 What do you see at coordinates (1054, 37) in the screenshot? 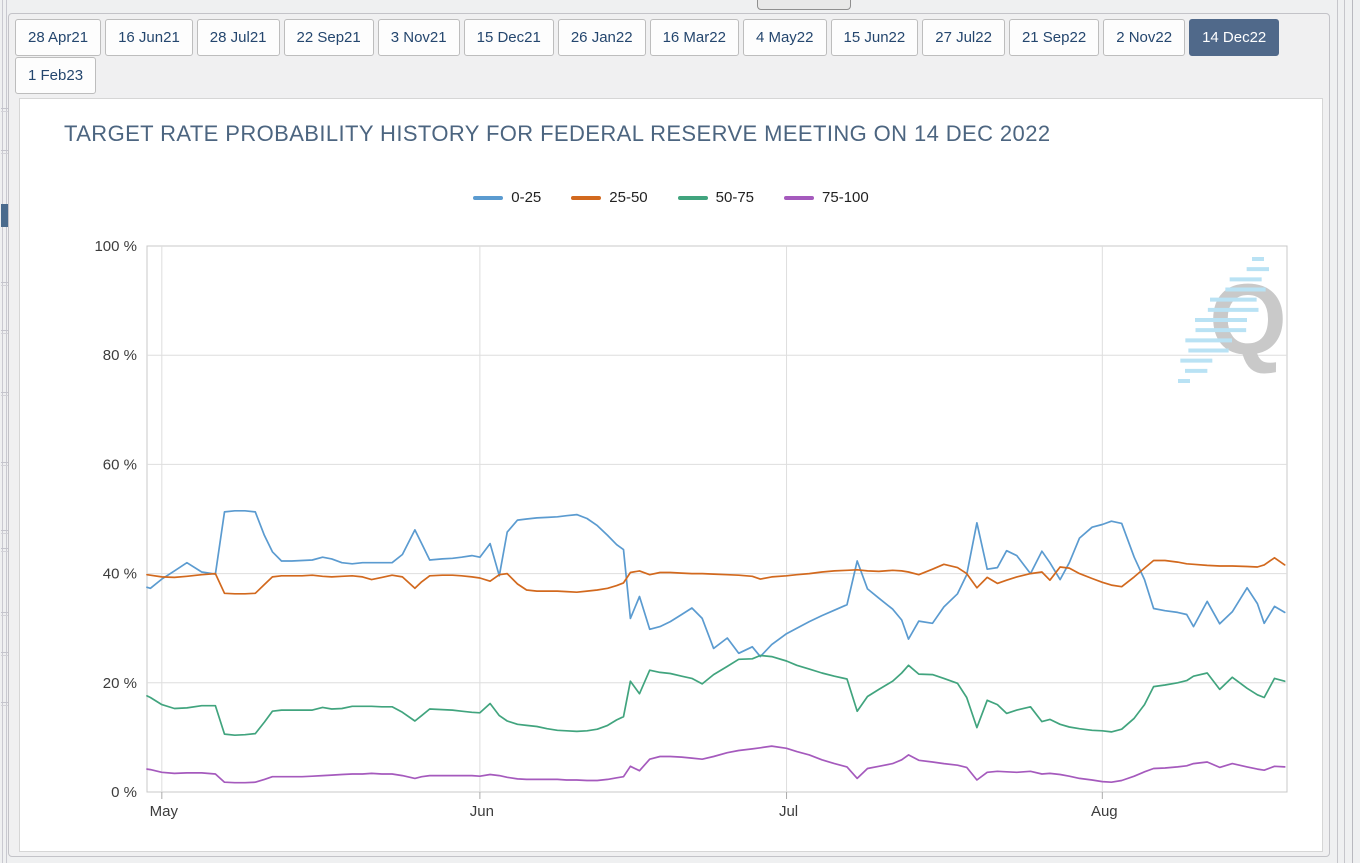
I see `tab-21-sep22: 21 Sep22` at bounding box center [1054, 37].